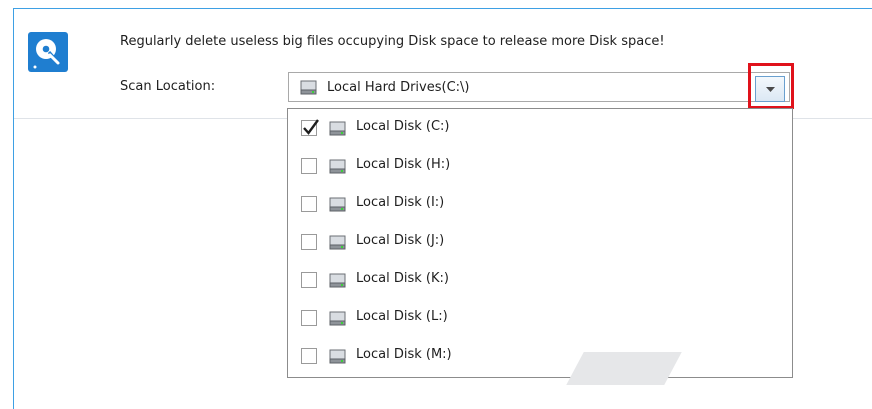 The image size is (872, 409). I want to click on drive-option-m: Local Disk (M:), so click(540, 356).